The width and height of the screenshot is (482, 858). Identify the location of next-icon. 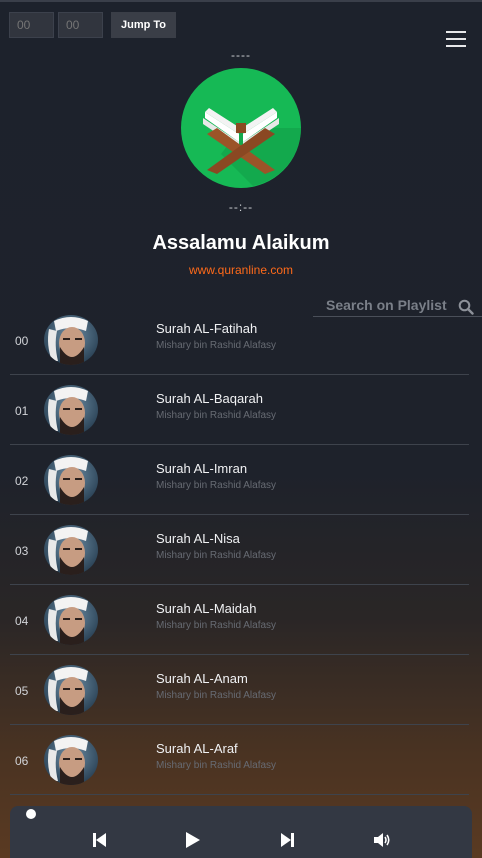
(287, 840).